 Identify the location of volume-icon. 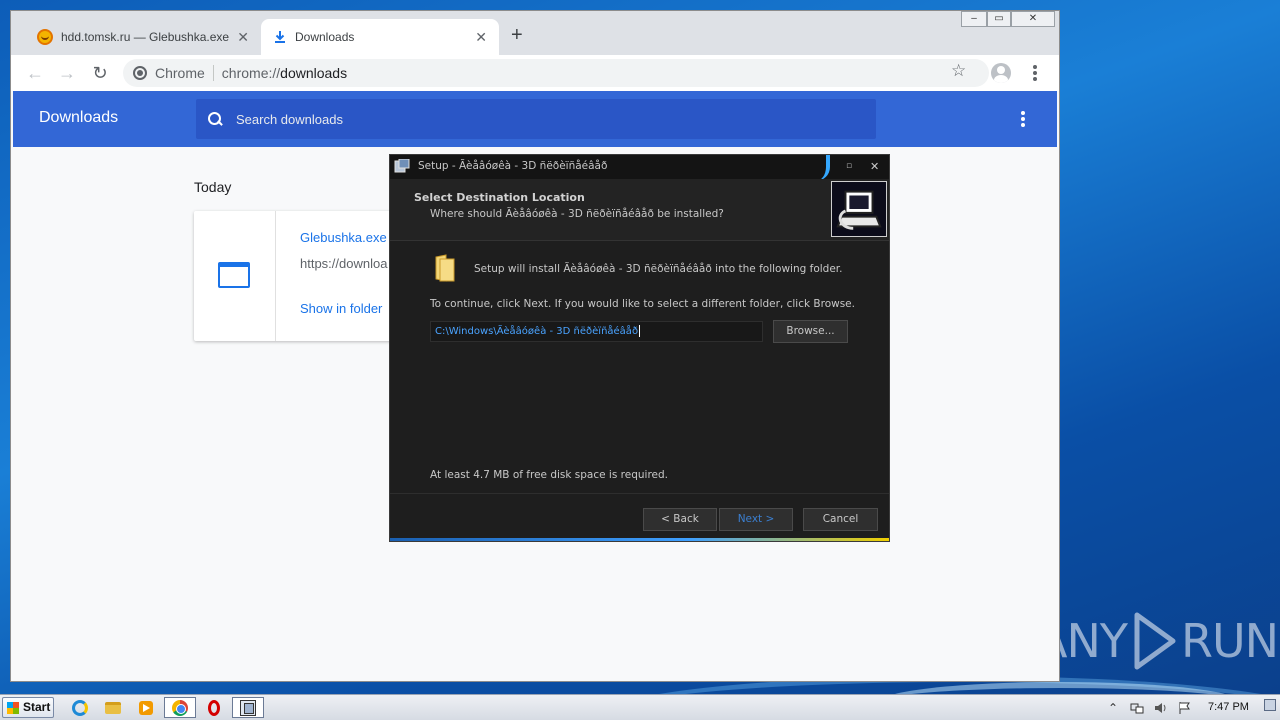
(1161, 708).